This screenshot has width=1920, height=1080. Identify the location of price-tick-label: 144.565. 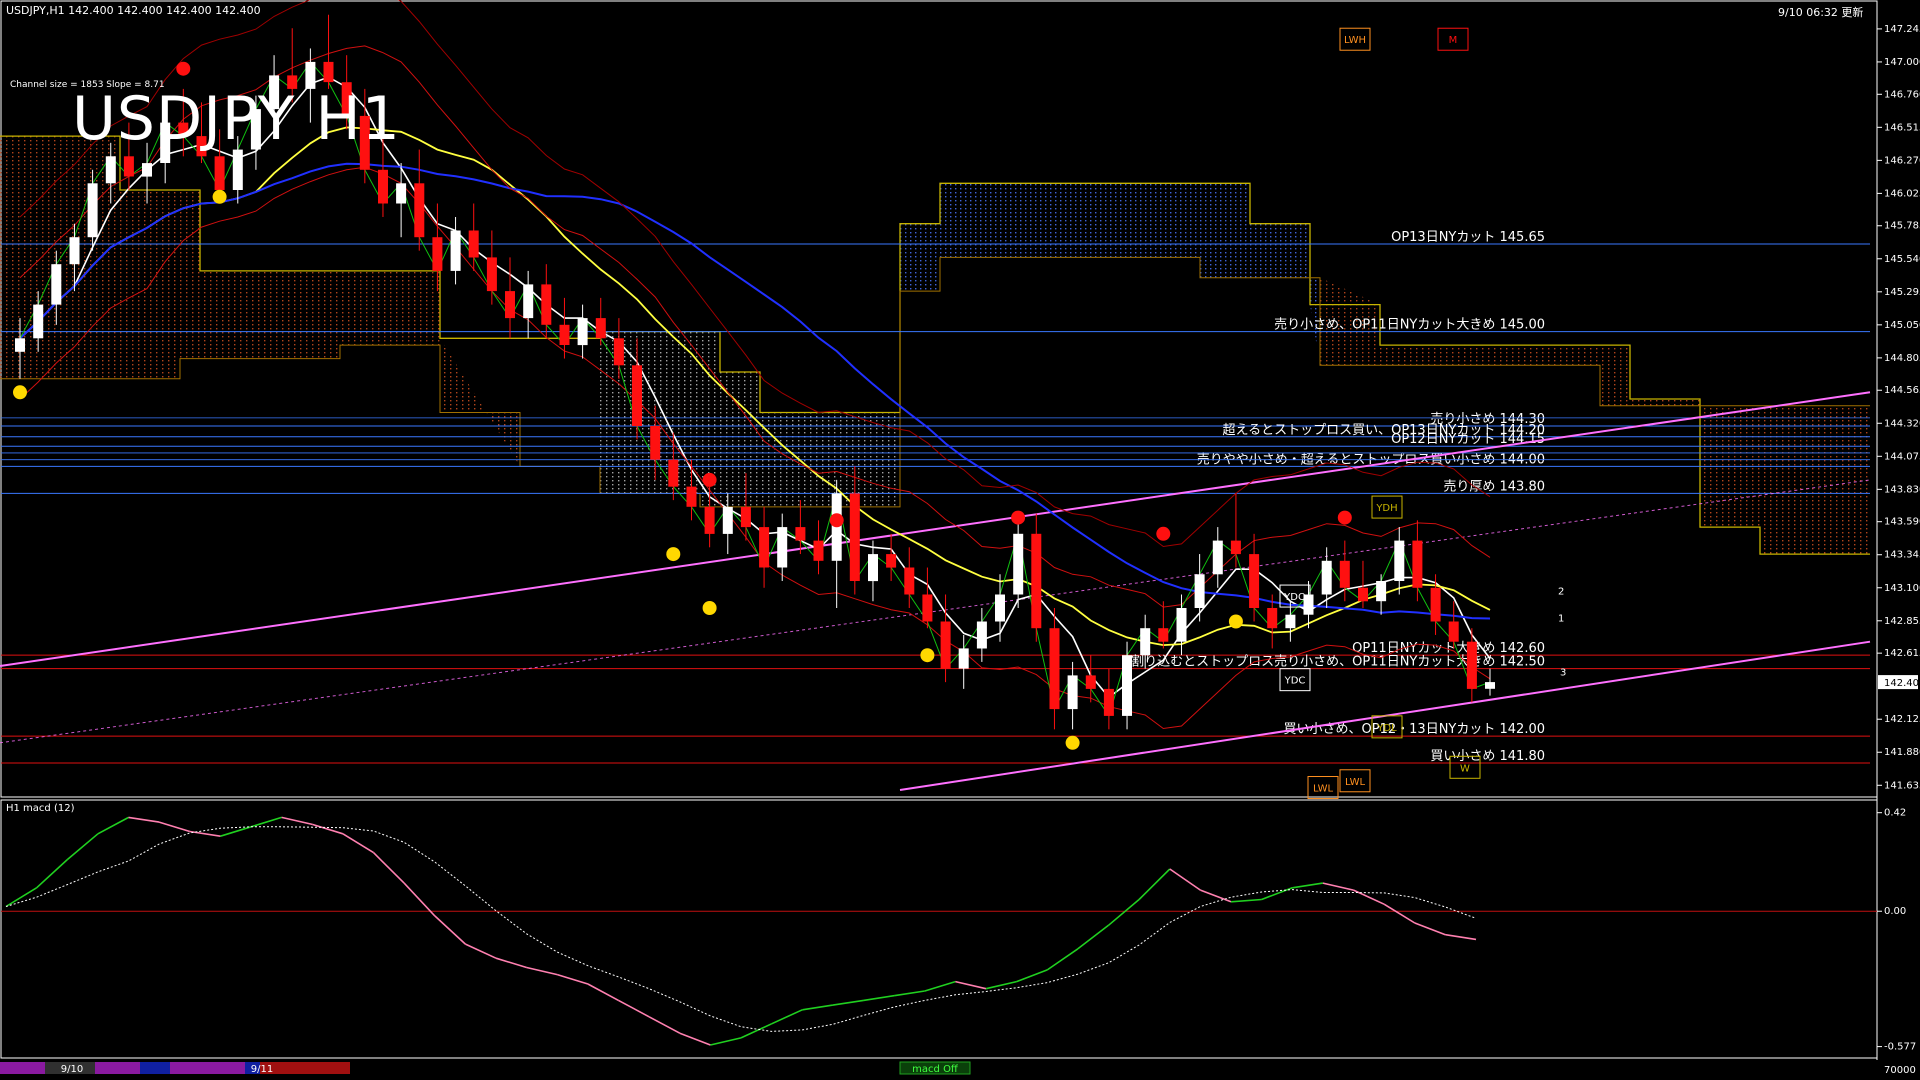
(1902, 390).